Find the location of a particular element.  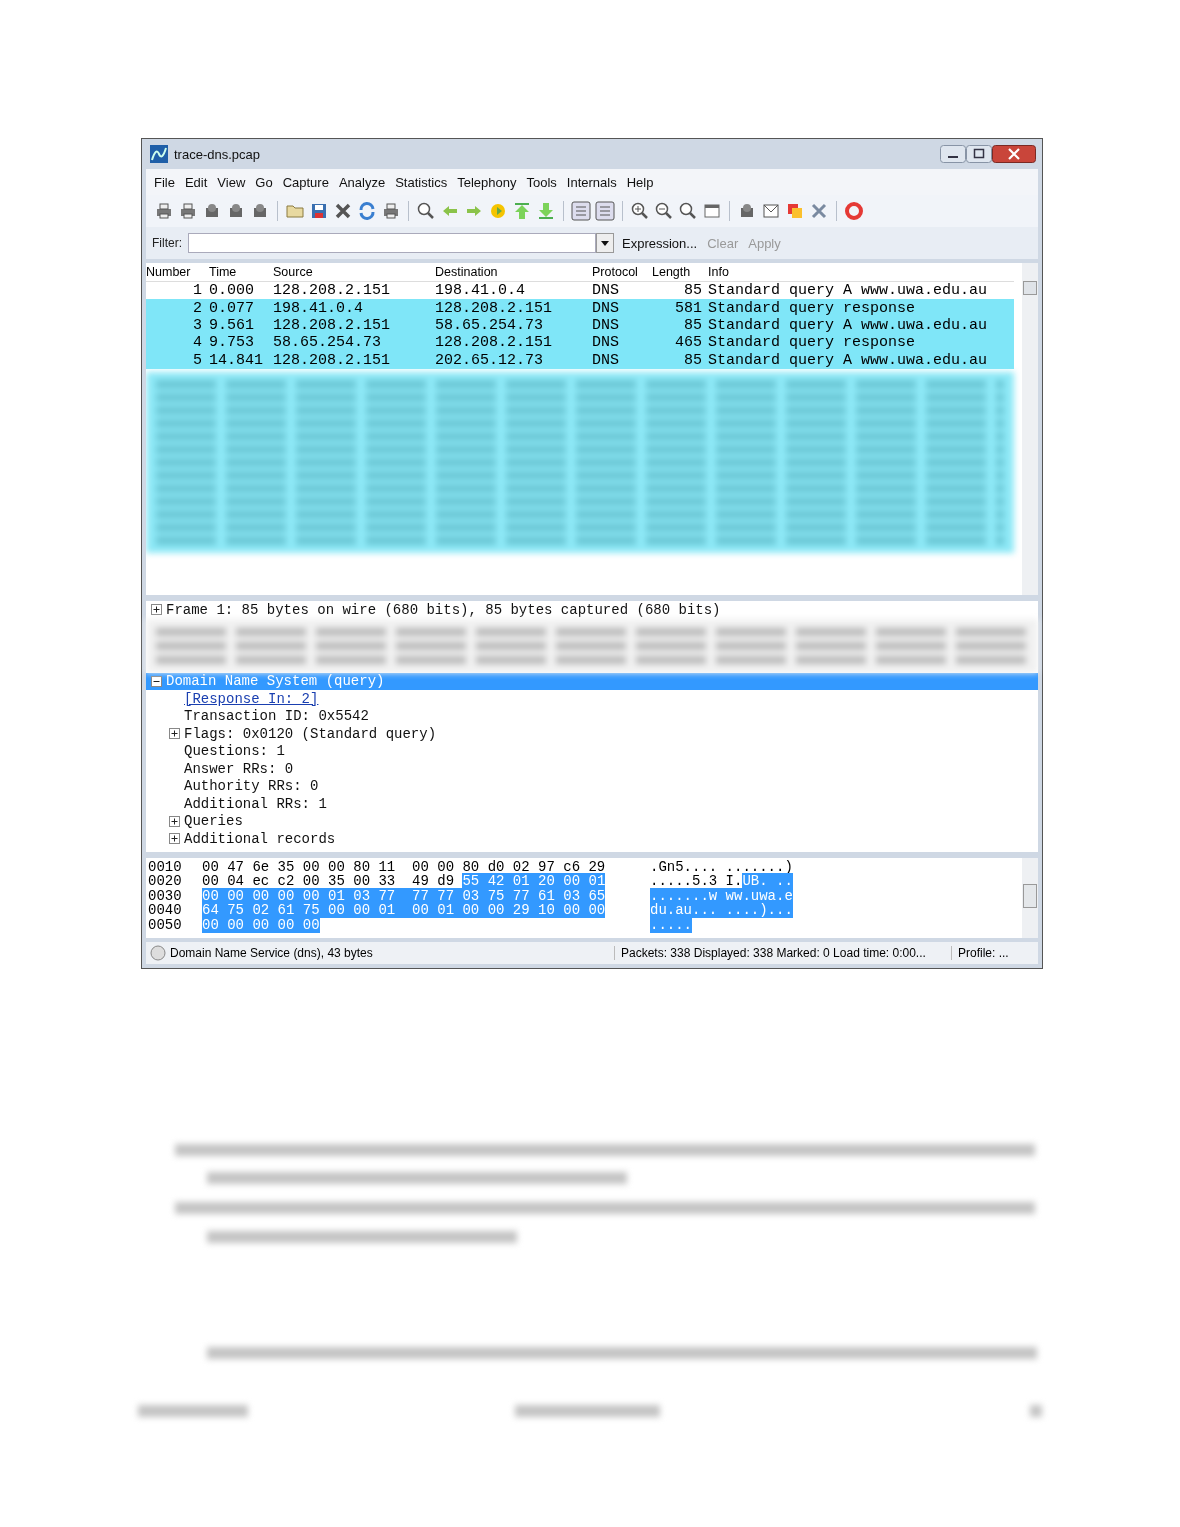

tree-item: Queries is located at coordinates (592, 821).